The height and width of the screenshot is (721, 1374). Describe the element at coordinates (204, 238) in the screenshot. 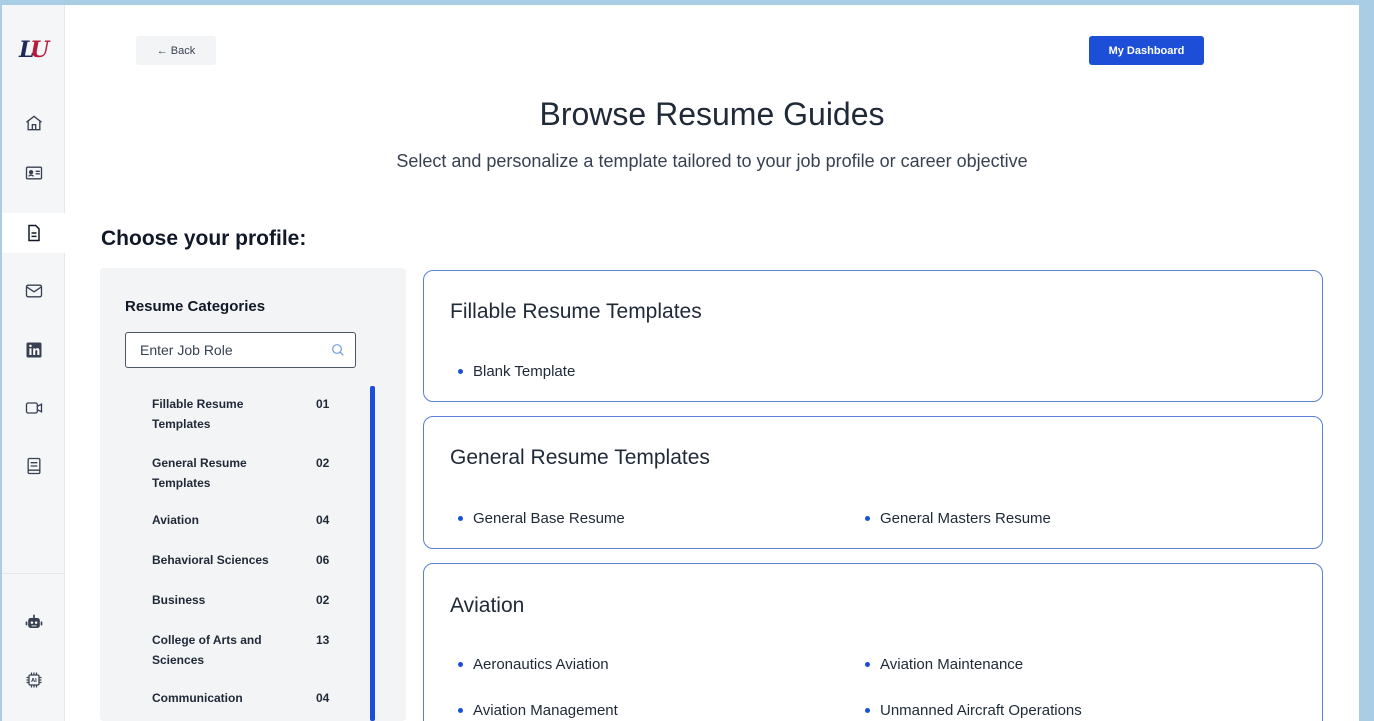

I see `choose-profile-heading: Choose your profile:` at that location.